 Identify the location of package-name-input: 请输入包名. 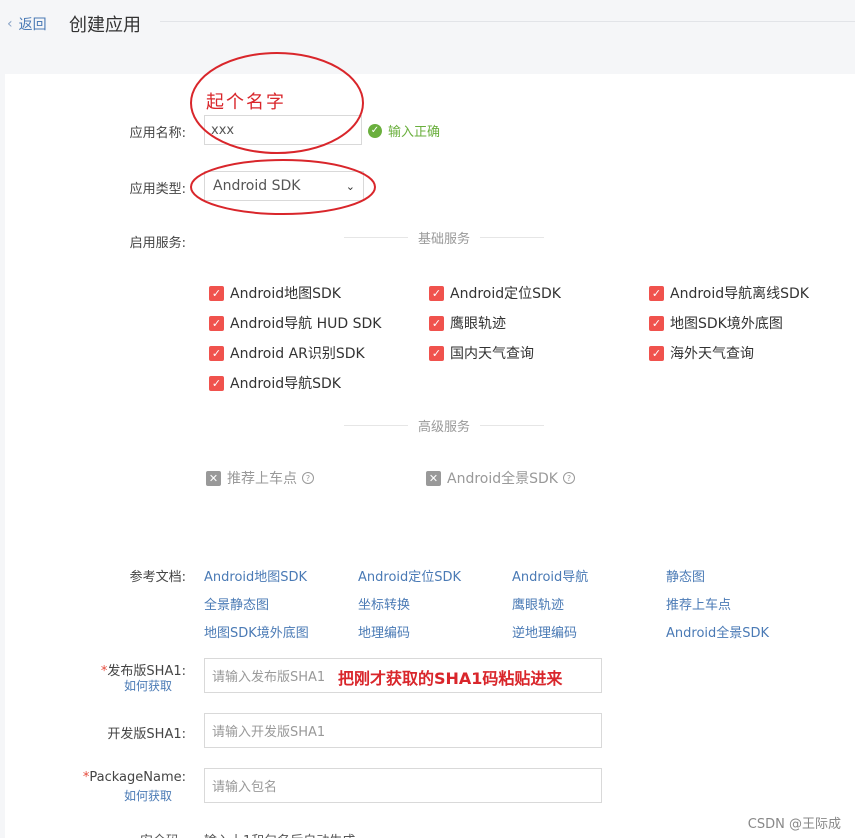
(403, 785).